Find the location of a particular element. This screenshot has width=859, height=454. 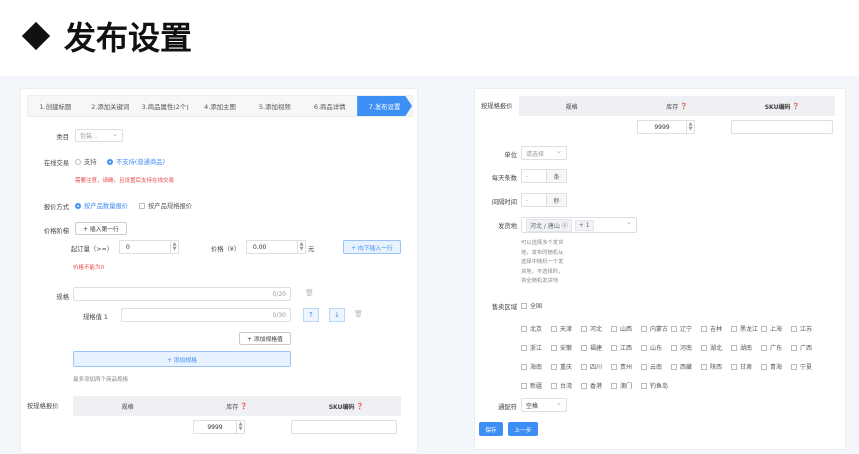

region-checkbox: 香港 is located at coordinates (591, 385).